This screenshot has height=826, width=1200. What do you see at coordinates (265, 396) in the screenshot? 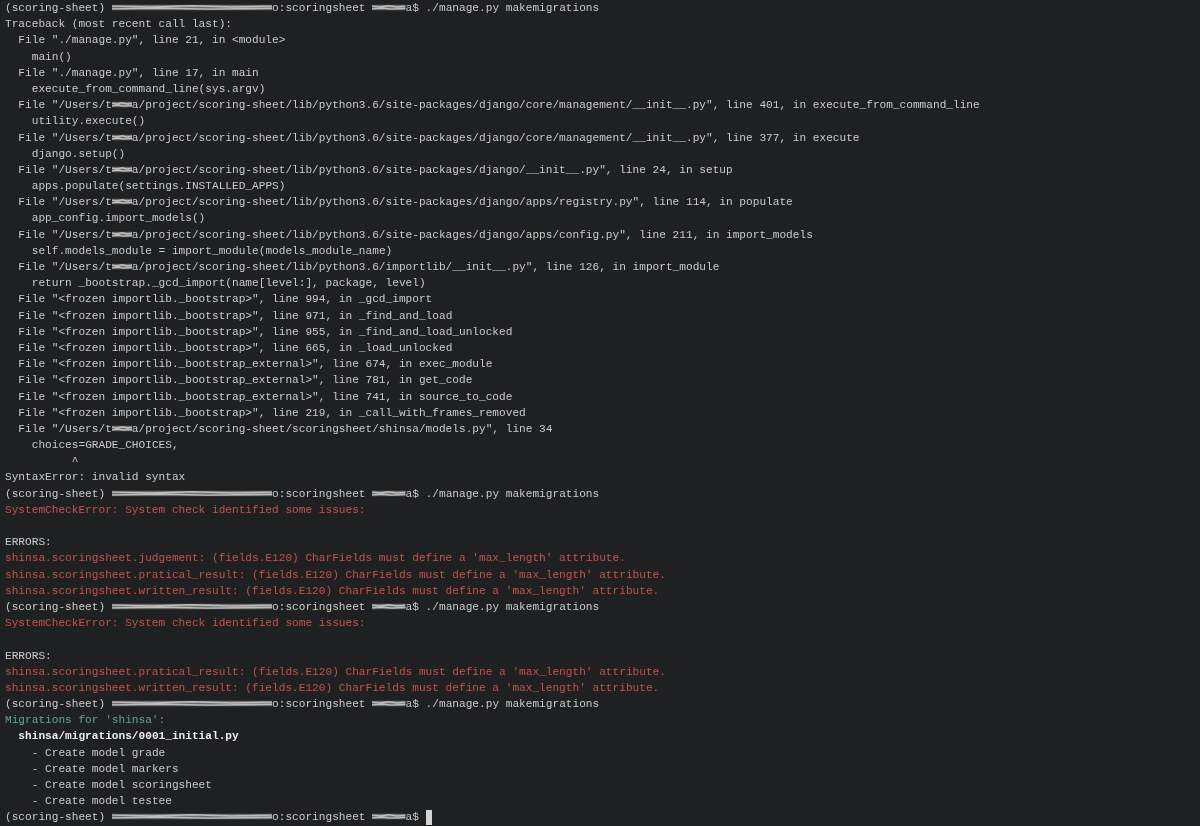
I see `output-line: File "<frozen importlib._bootstrap_external>", line 741, in source_to_code` at bounding box center [265, 396].